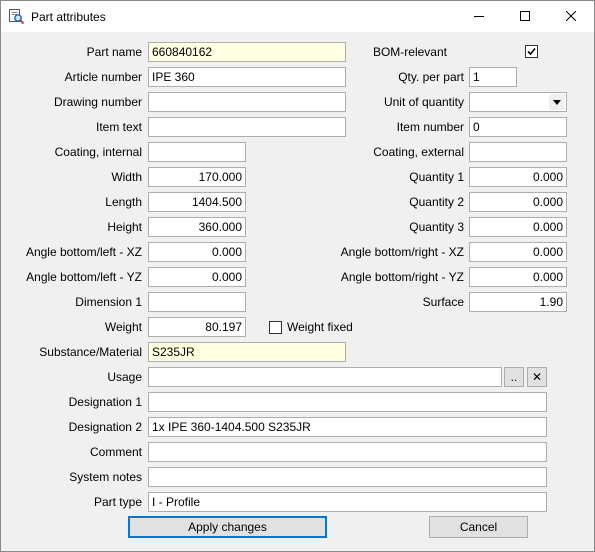  I want to click on weight-fixed-label: Weight fixed, so click(320, 327).